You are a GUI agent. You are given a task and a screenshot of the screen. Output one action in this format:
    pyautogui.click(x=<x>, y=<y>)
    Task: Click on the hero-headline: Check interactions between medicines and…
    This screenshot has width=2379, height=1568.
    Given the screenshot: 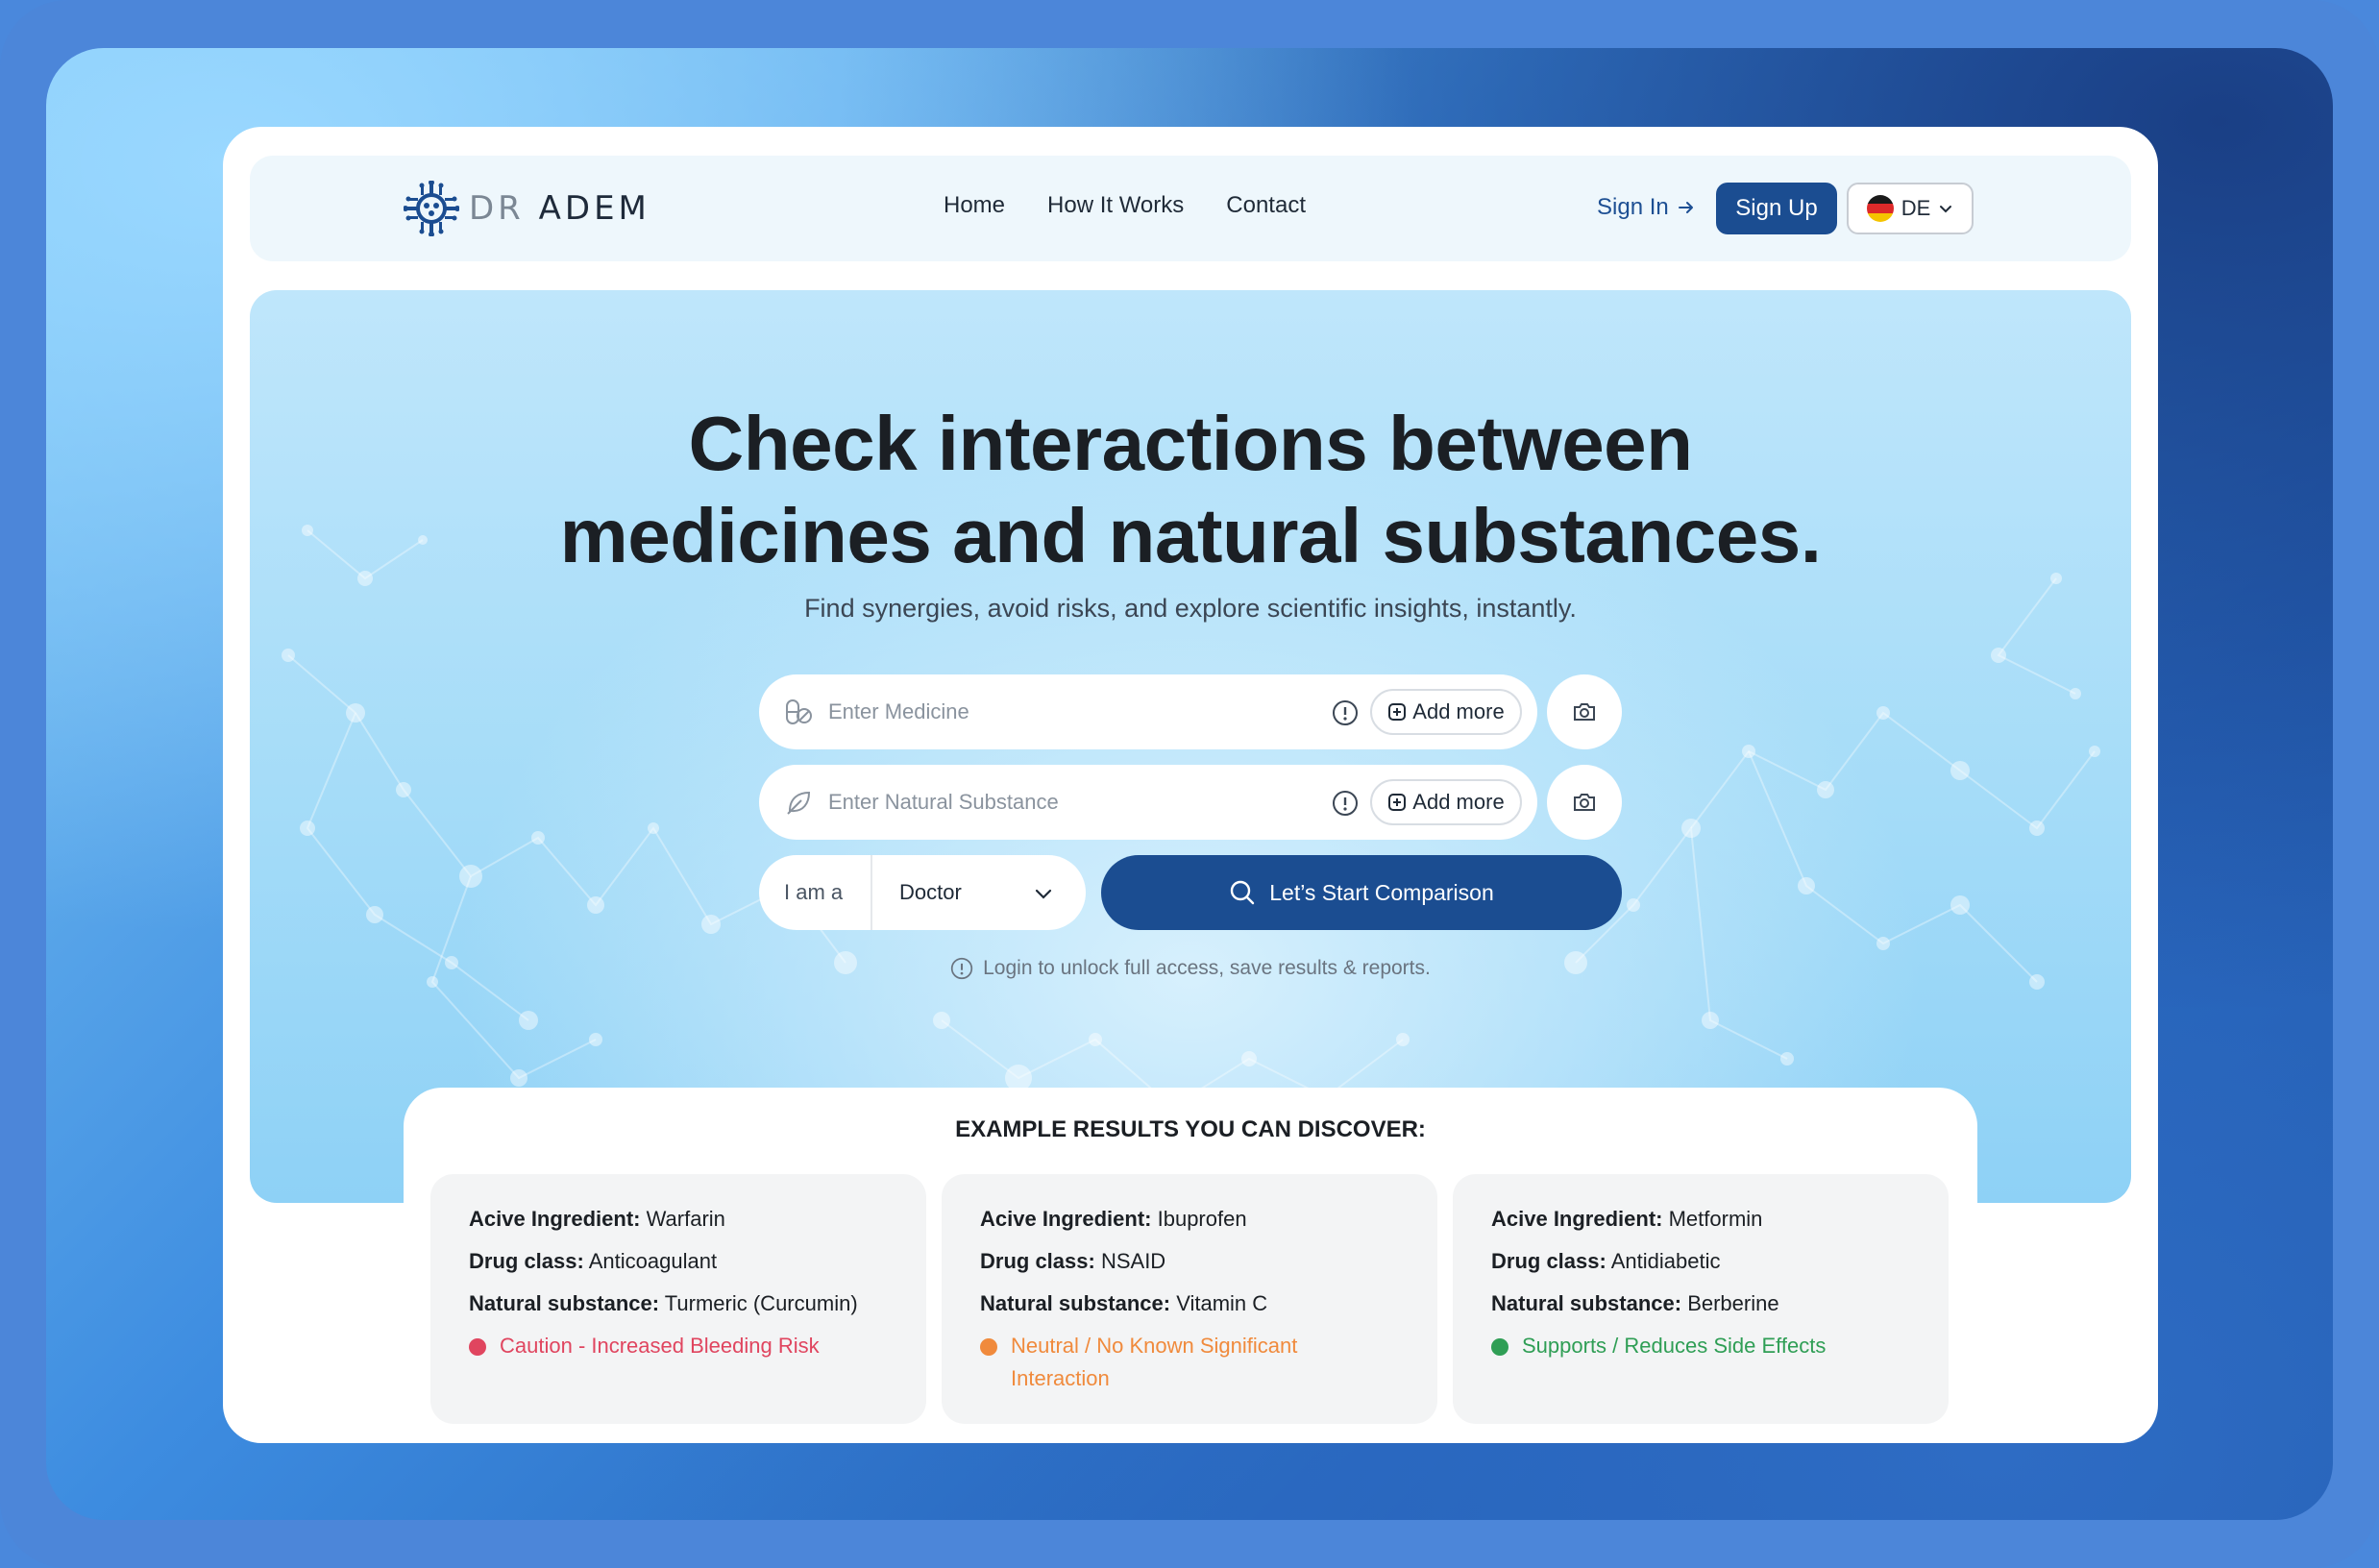 What is the action you would take?
    pyautogui.click(x=1190, y=490)
    